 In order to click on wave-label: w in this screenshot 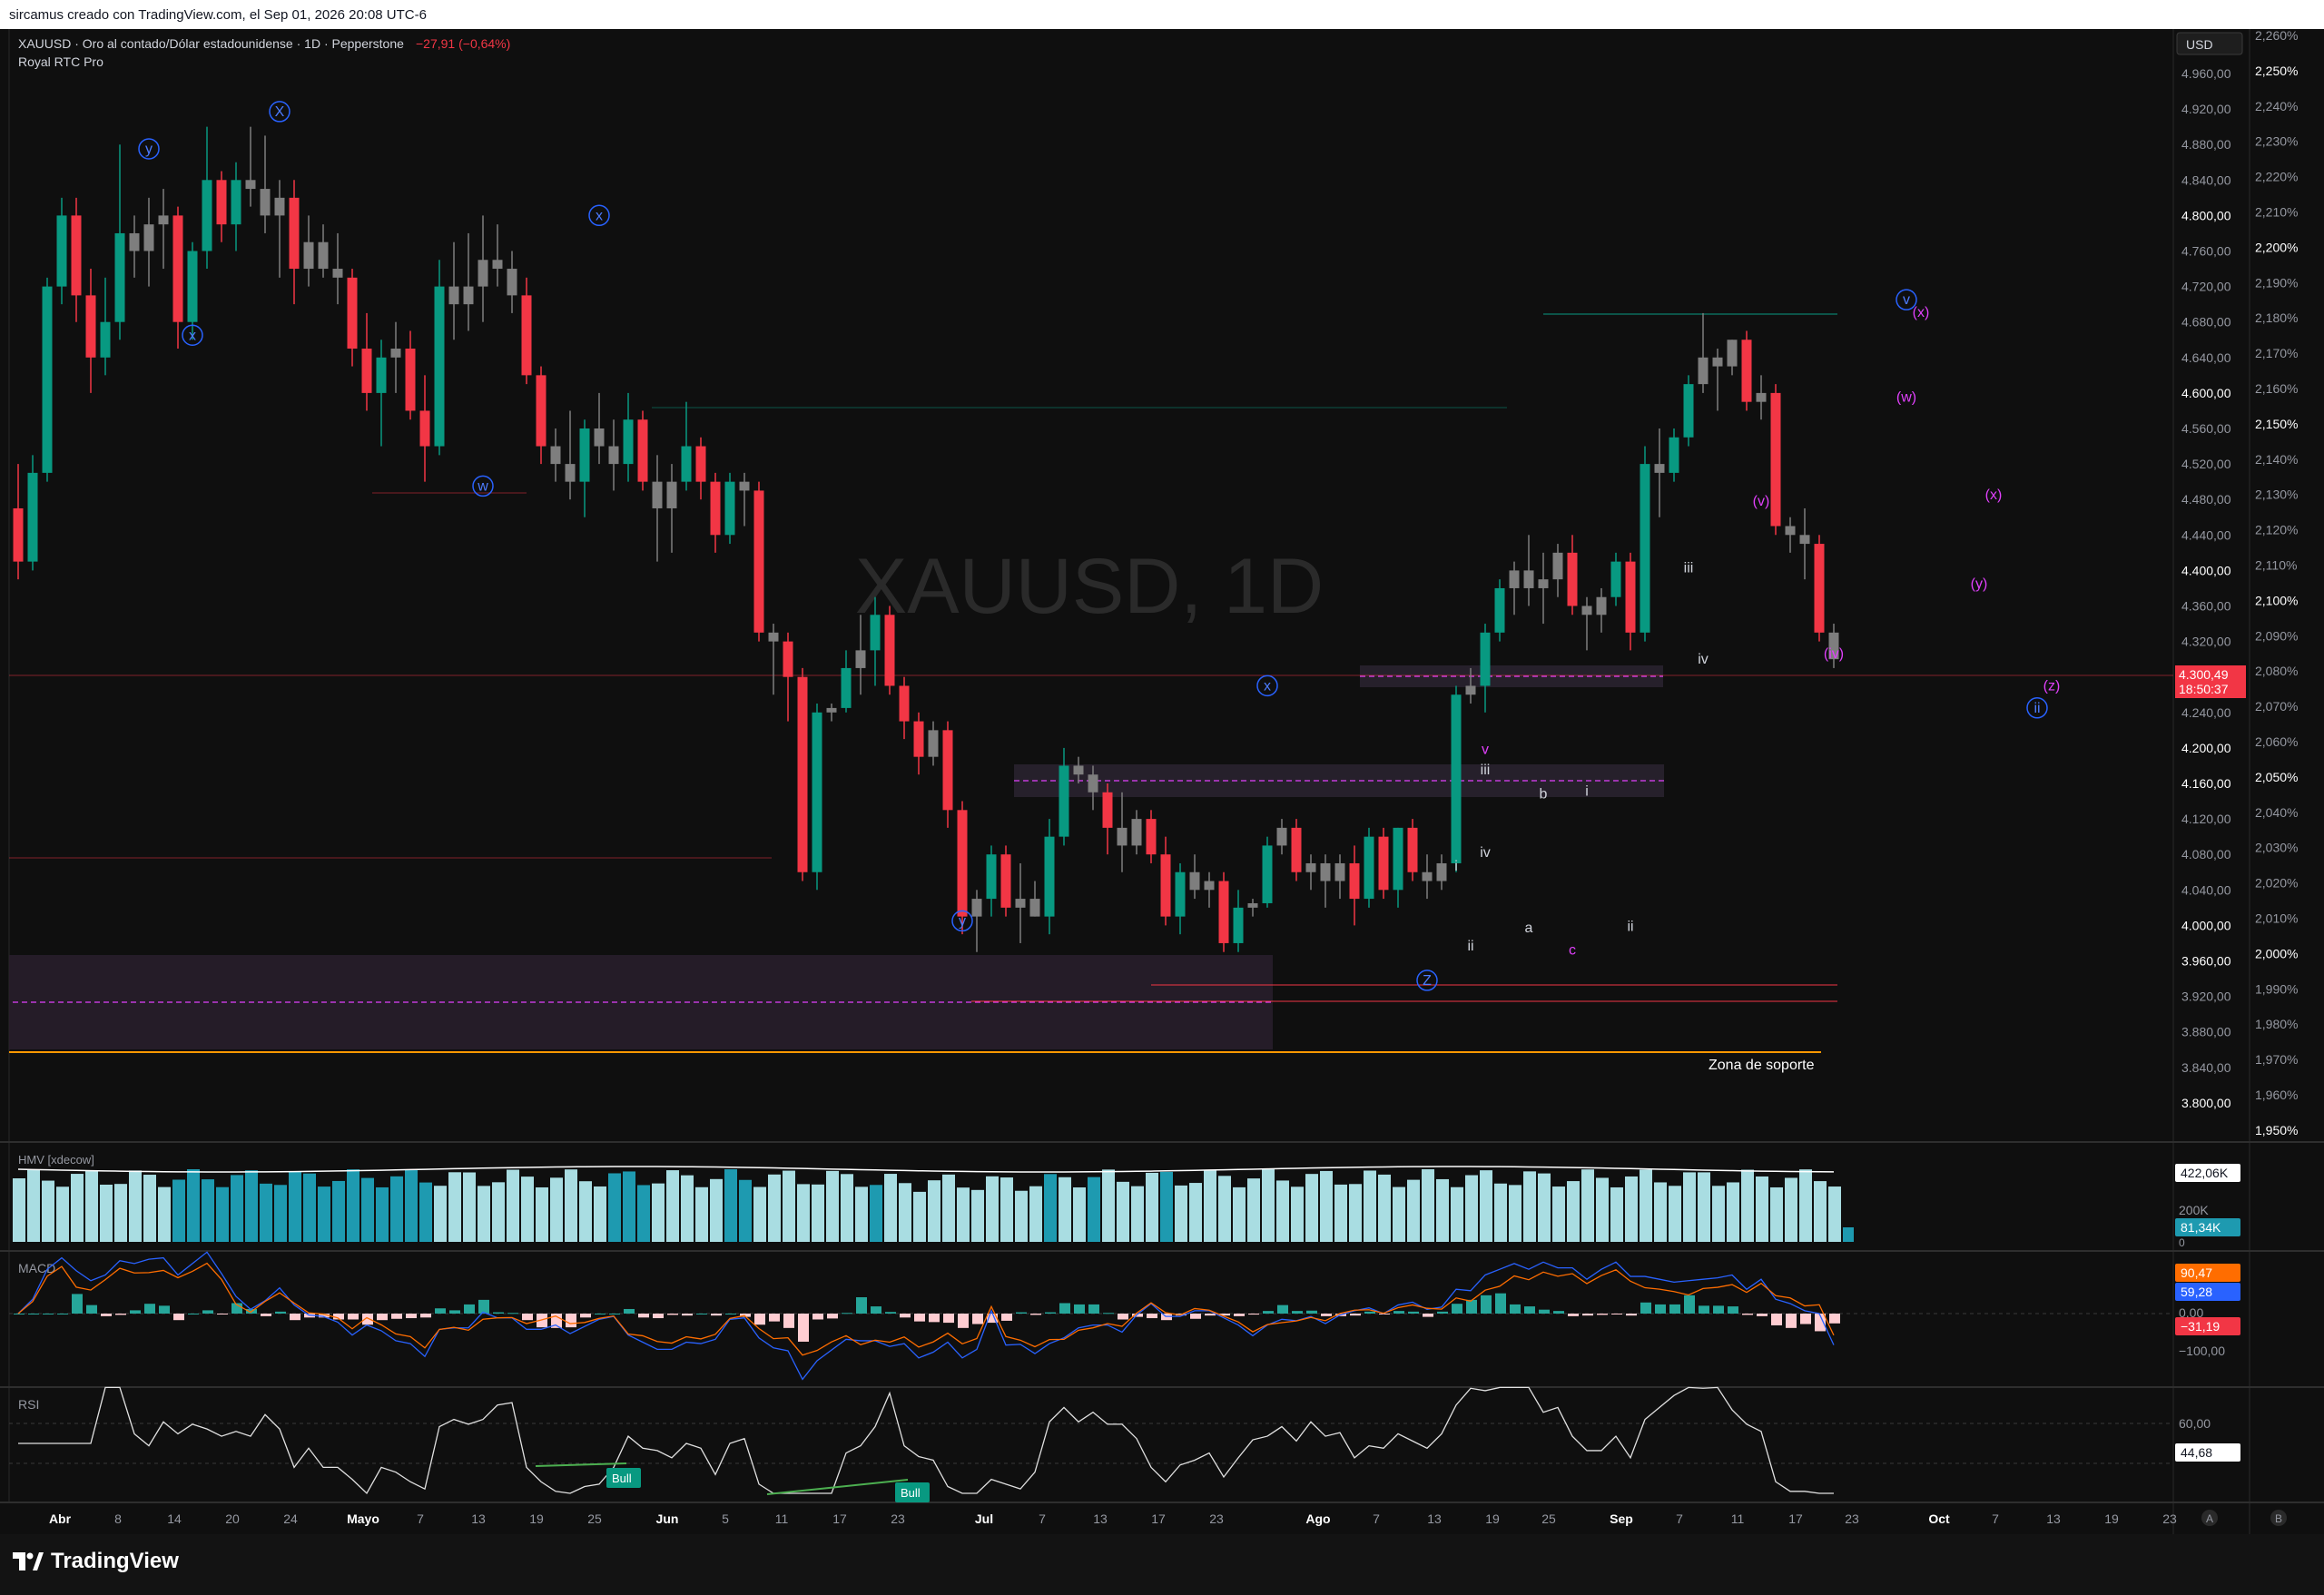, I will do `click(482, 486)`.